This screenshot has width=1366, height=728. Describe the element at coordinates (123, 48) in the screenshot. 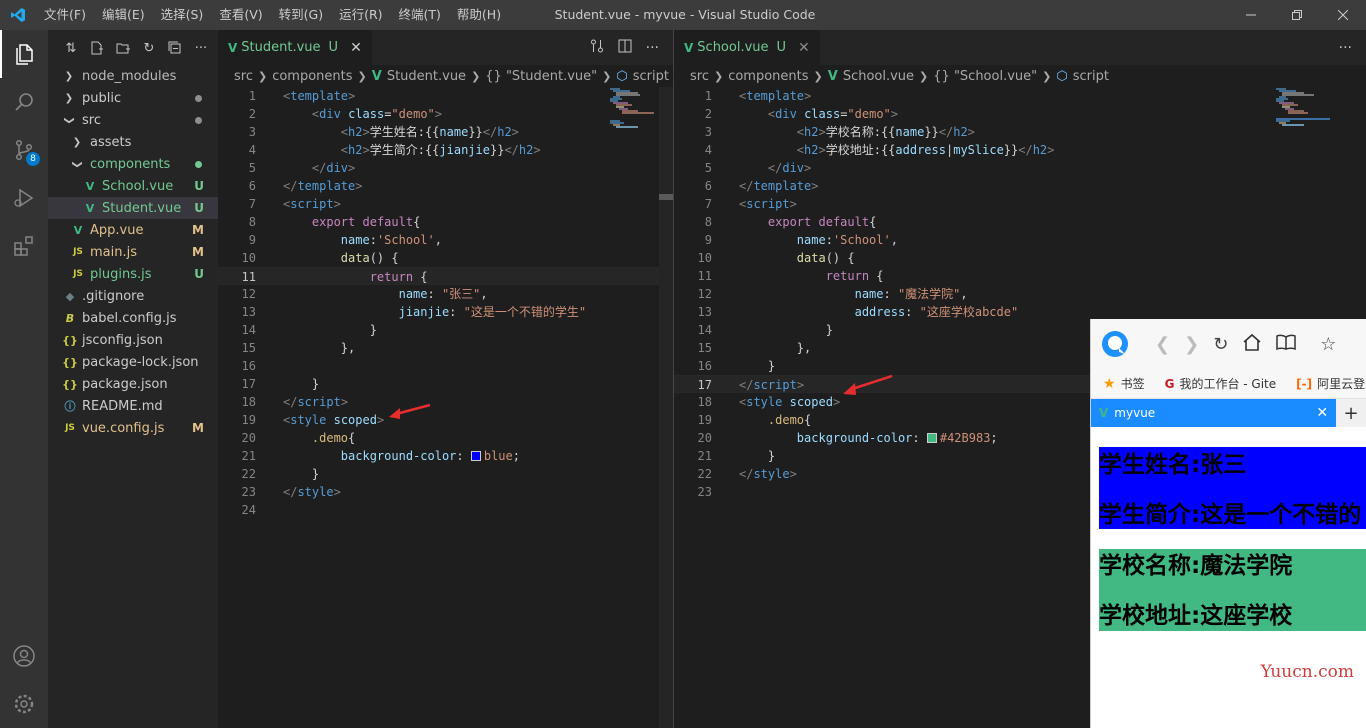

I see `new-folder-icon` at that location.